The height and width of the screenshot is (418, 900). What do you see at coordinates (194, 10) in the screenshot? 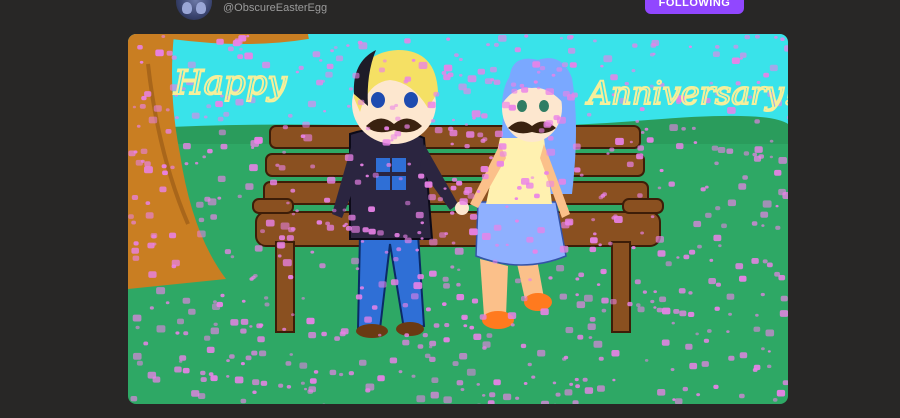
I see `avatar` at bounding box center [194, 10].